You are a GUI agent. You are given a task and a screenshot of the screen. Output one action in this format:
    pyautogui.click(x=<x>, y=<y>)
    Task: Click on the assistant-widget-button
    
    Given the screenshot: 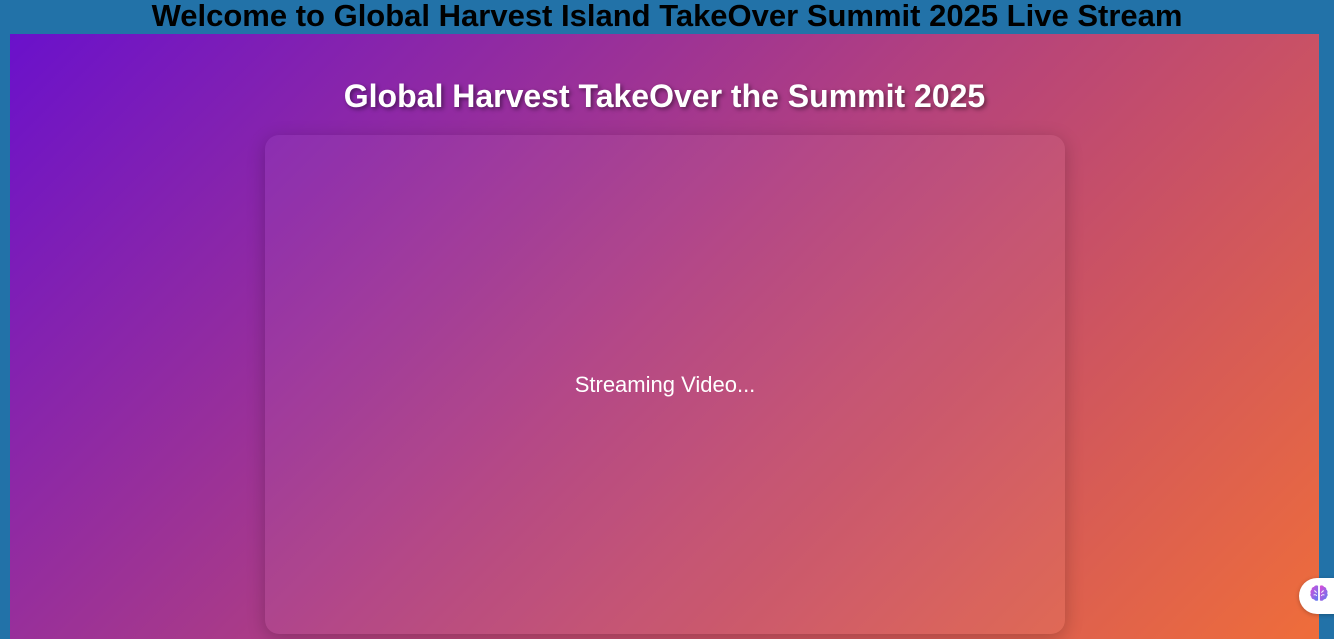 What is the action you would take?
    pyautogui.click(x=1316, y=596)
    